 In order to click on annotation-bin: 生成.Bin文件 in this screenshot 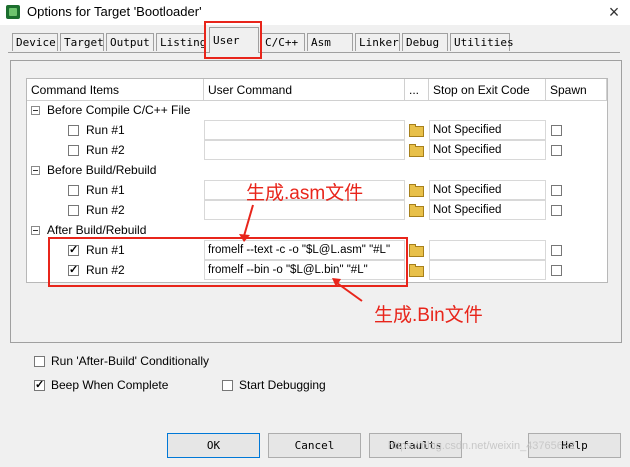, I will do `click(428, 315)`.